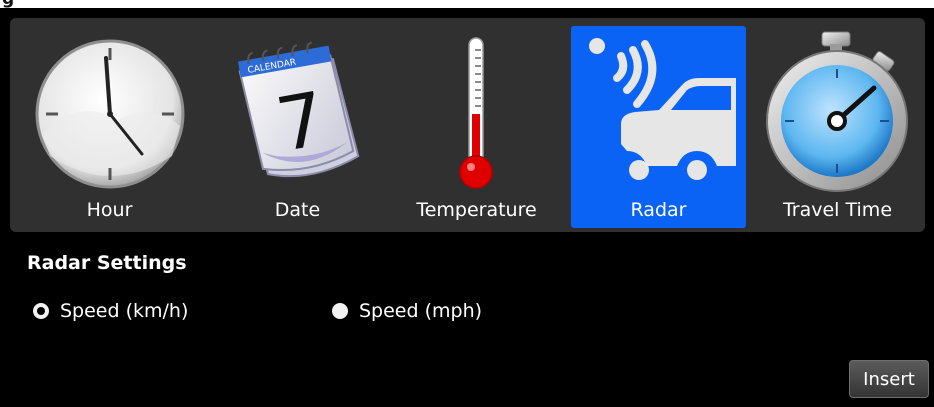  Describe the element at coordinates (41, 311) in the screenshot. I see `radio-indicator-checked` at that location.